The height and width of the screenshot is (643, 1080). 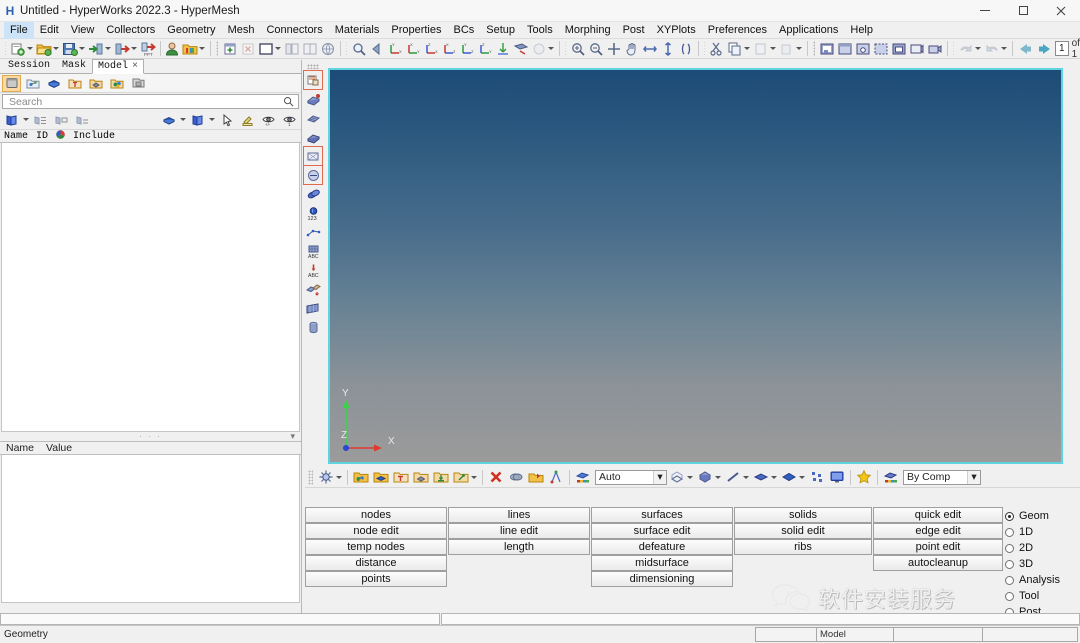 What do you see at coordinates (266, 49) in the screenshot?
I see `single-window-icon` at bounding box center [266, 49].